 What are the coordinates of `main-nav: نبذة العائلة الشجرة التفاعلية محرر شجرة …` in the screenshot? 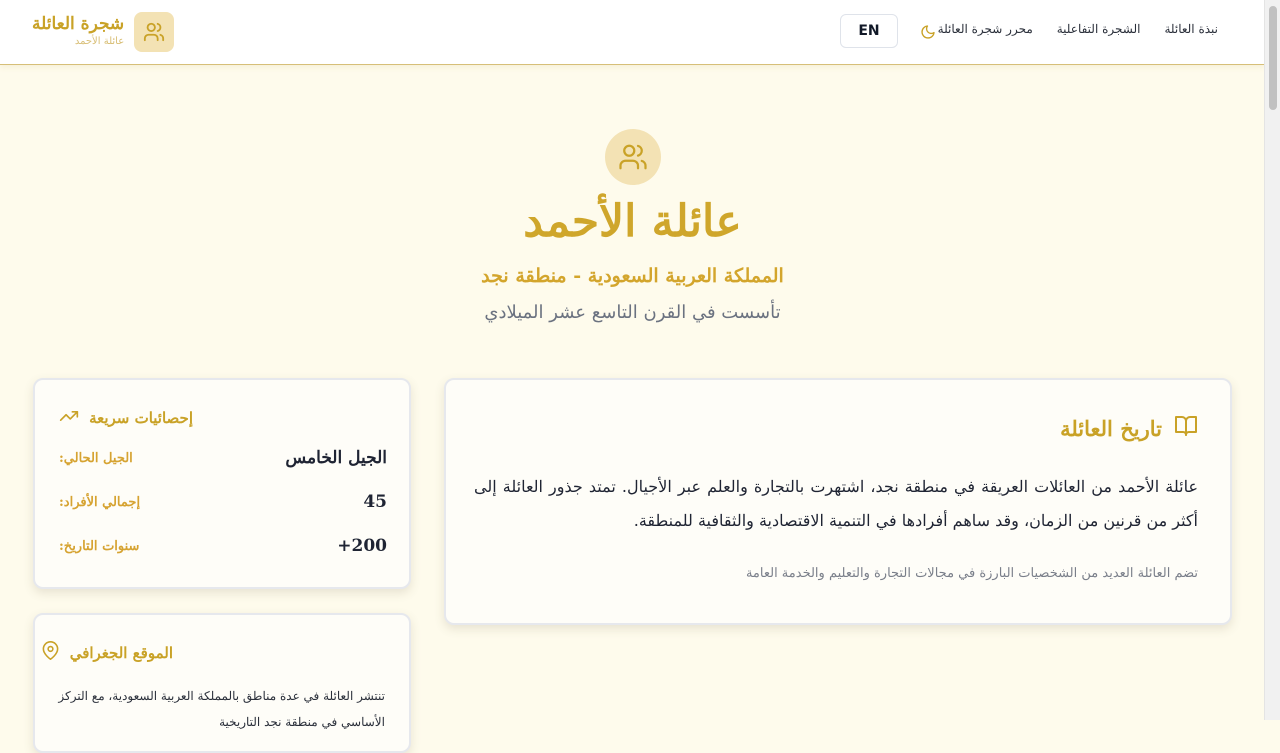 It's located at (1078, 29).